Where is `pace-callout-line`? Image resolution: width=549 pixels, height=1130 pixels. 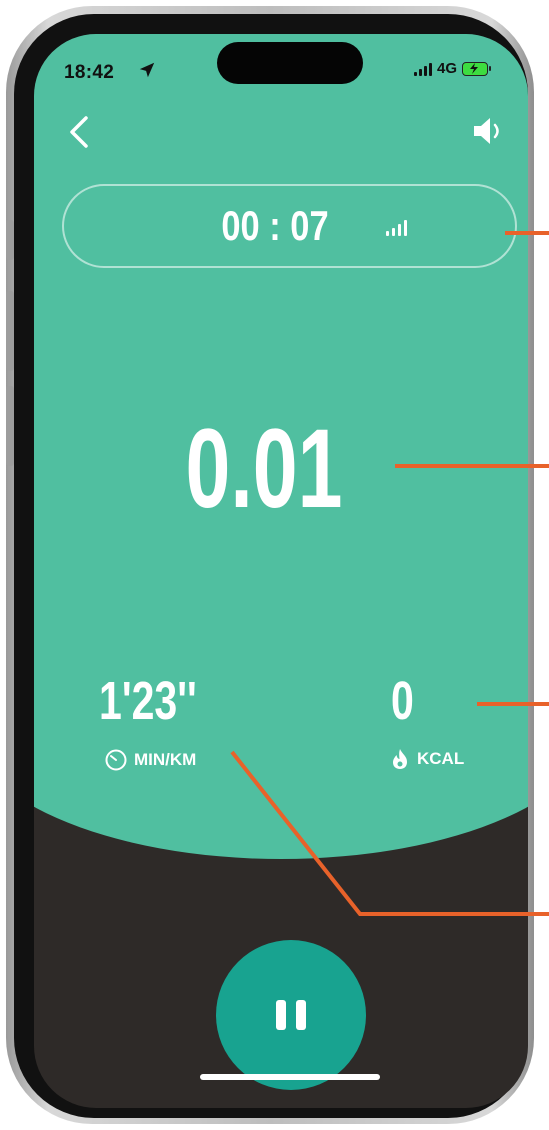
pace-callout-line is located at coordinates (389, 833).